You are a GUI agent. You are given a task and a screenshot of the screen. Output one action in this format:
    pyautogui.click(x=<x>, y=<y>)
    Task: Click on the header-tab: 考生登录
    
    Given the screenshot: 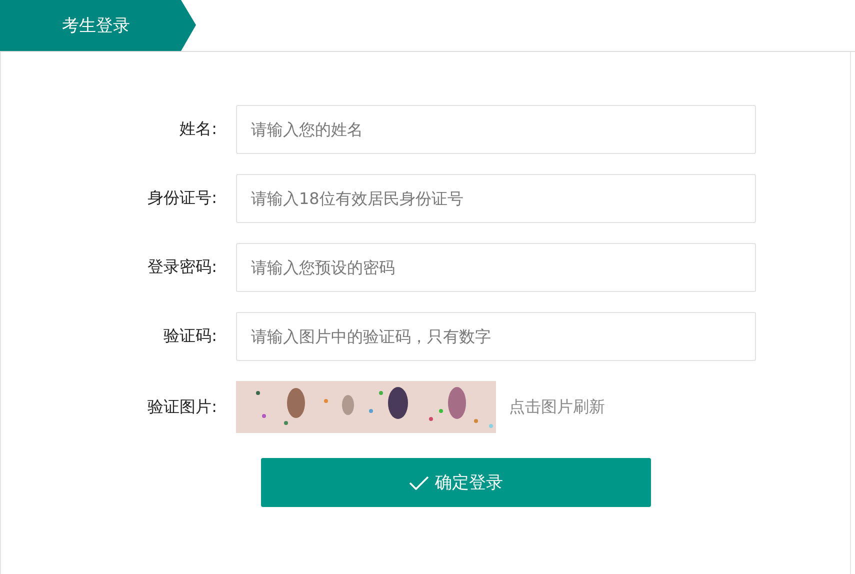 What is the action you would take?
    pyautogui.click(x=98, y=25)
    